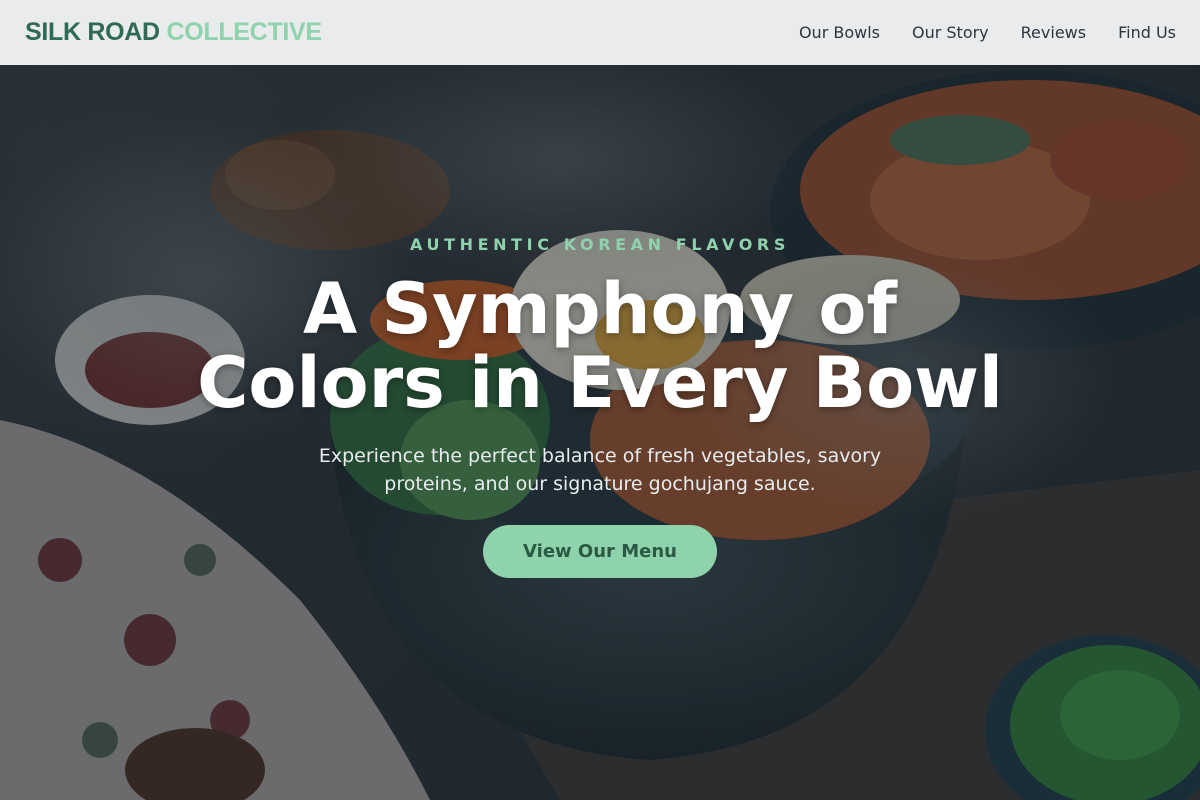 This screenshot has height=800, width=1200. Describe the element at coordinates (92, 32) in the screenshot. I see `brand-name-part1: SILK ROAD` at that location.